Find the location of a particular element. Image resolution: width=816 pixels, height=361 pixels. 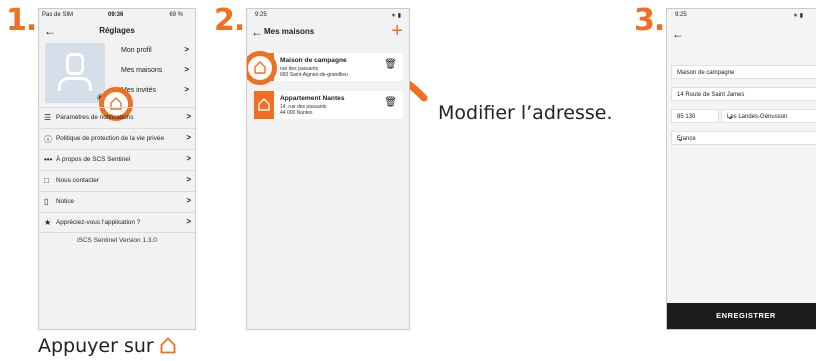

info-icon: ⓘ is located at coordinates (48, 139).